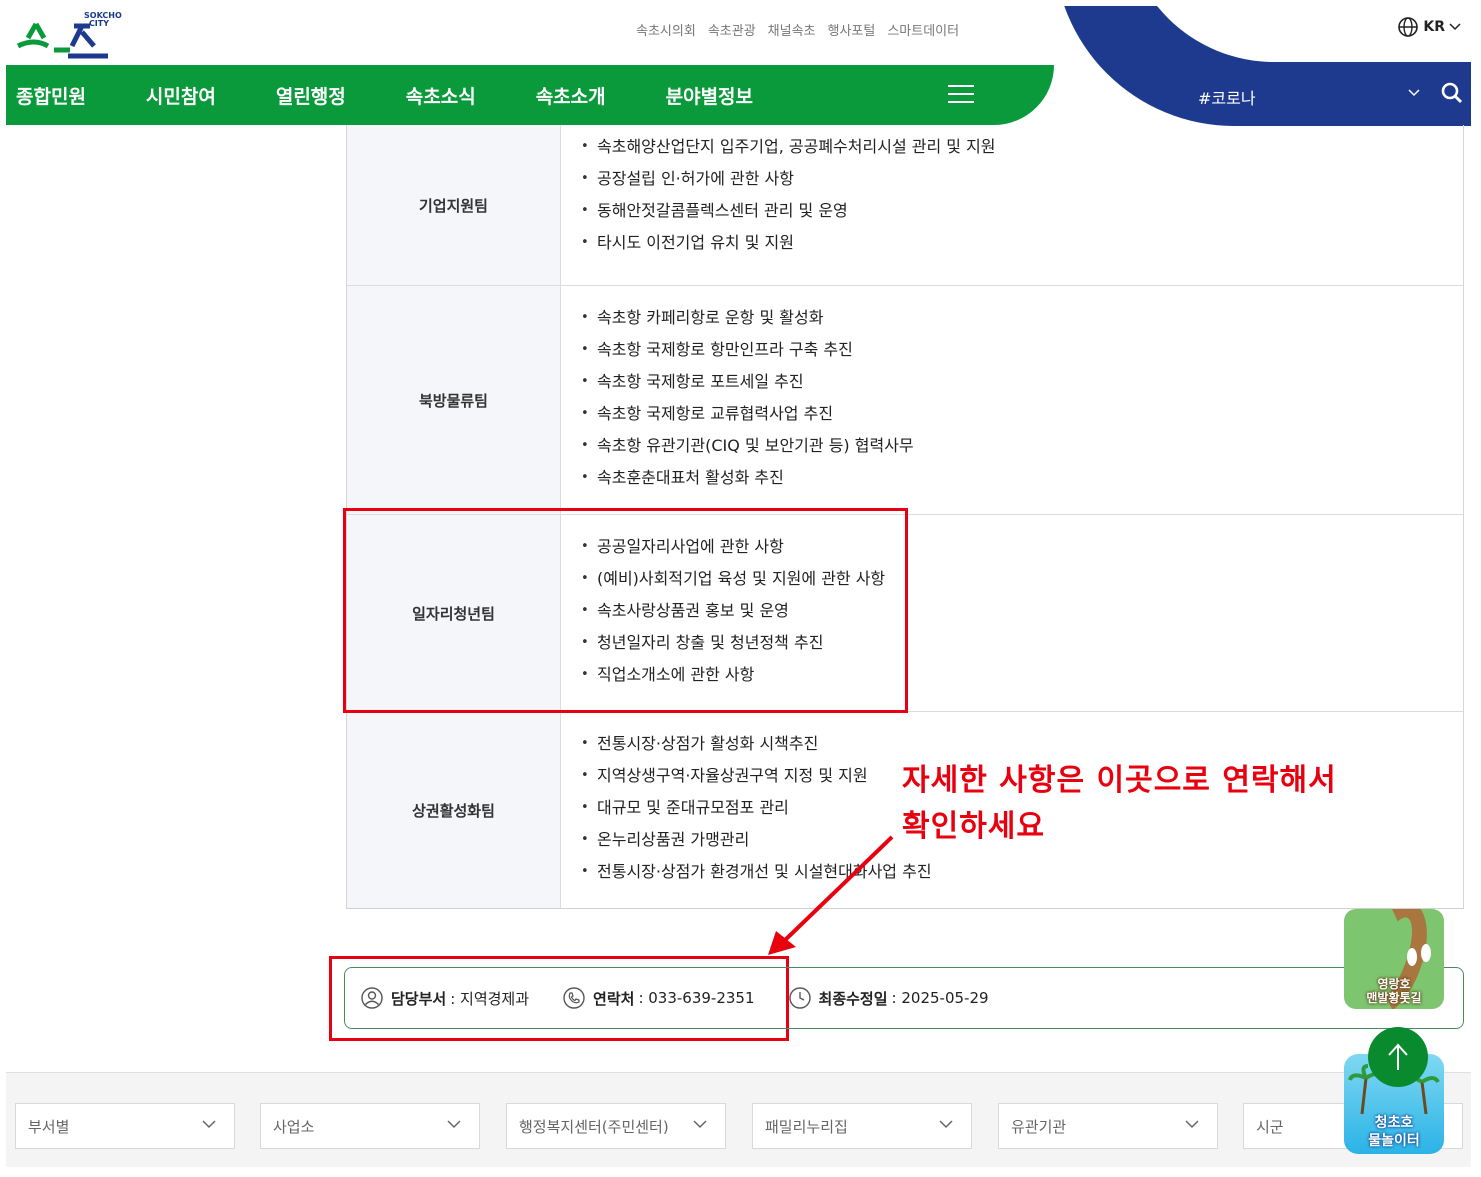  What do you see at coordinates (311, 95) in the screenshot?
I see `nav-item-admin: 열린행정` at bounding box center [311, 95].